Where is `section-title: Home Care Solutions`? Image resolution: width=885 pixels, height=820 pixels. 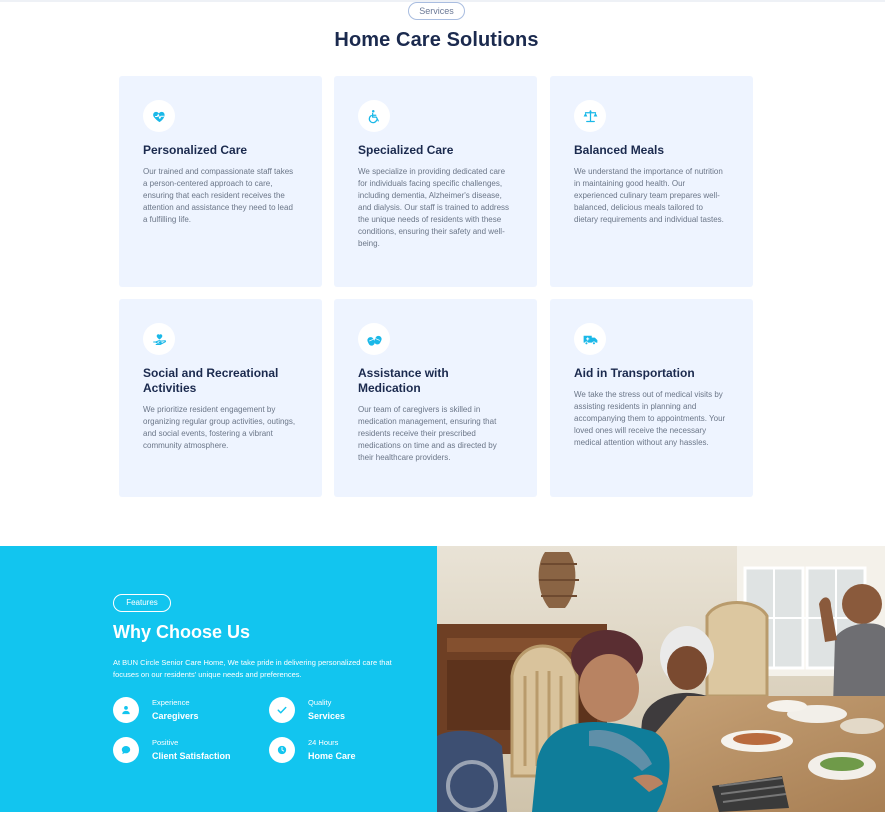
section-title: Home Care Solutions is located at coordinates (436, 40).